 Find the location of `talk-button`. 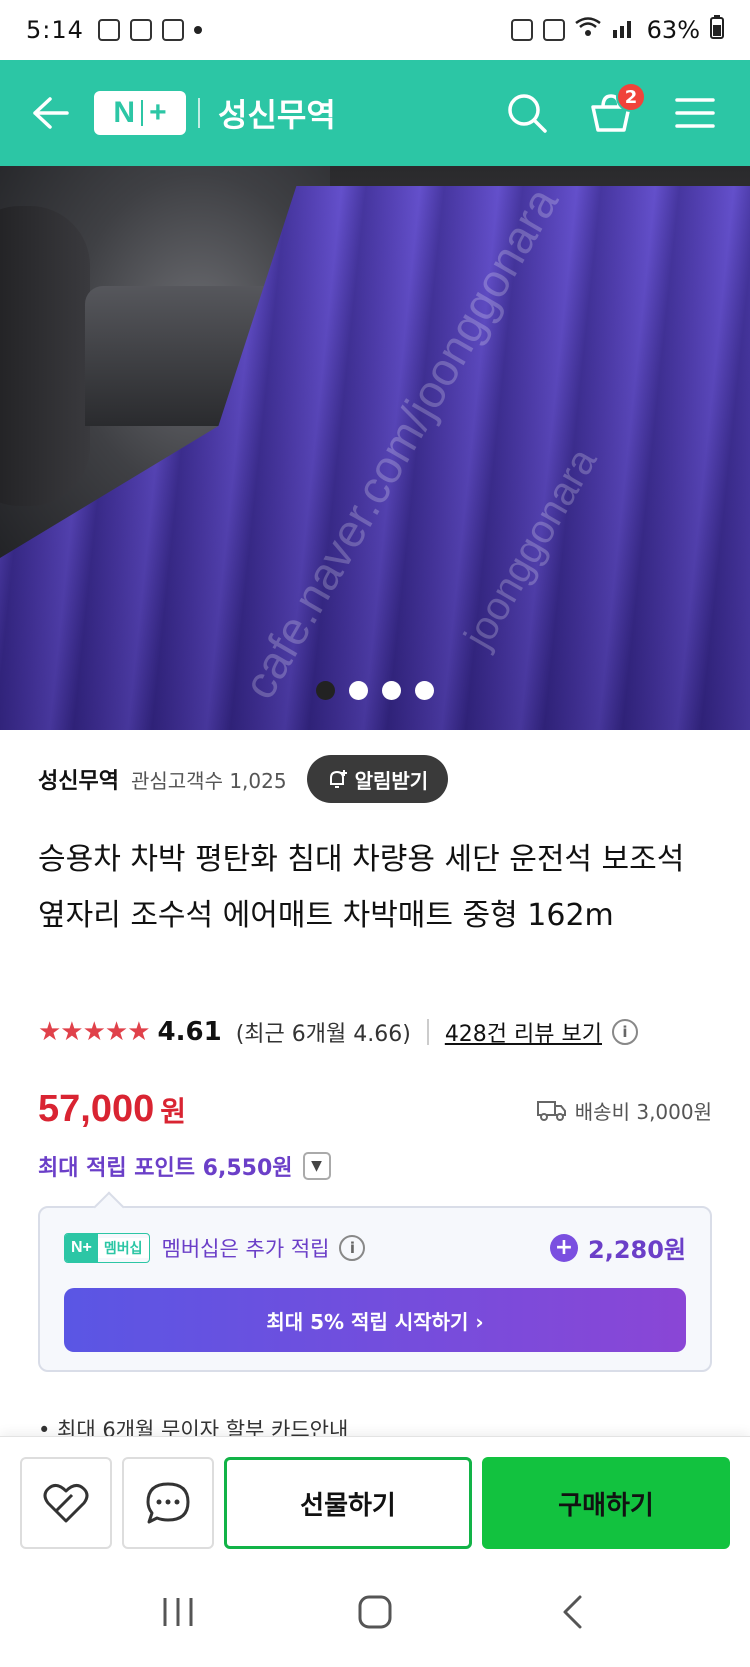

talk-button is located at coordinates (168, 1503).